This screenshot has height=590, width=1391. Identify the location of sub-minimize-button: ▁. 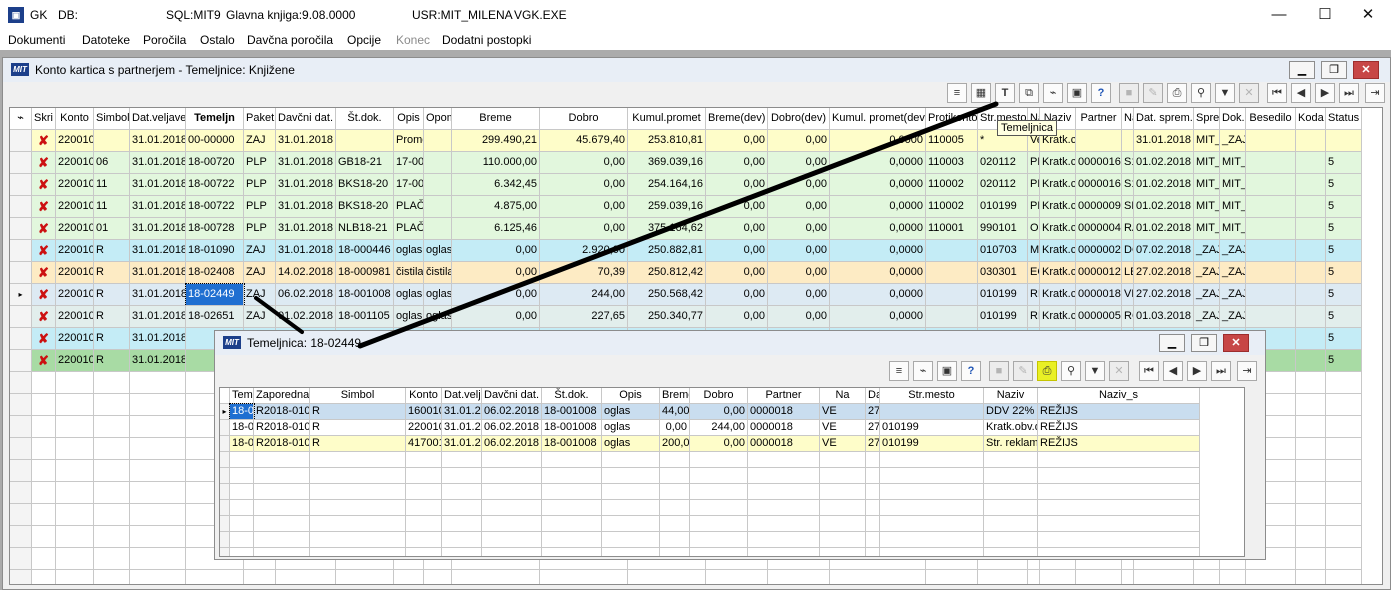
(1172, 343).